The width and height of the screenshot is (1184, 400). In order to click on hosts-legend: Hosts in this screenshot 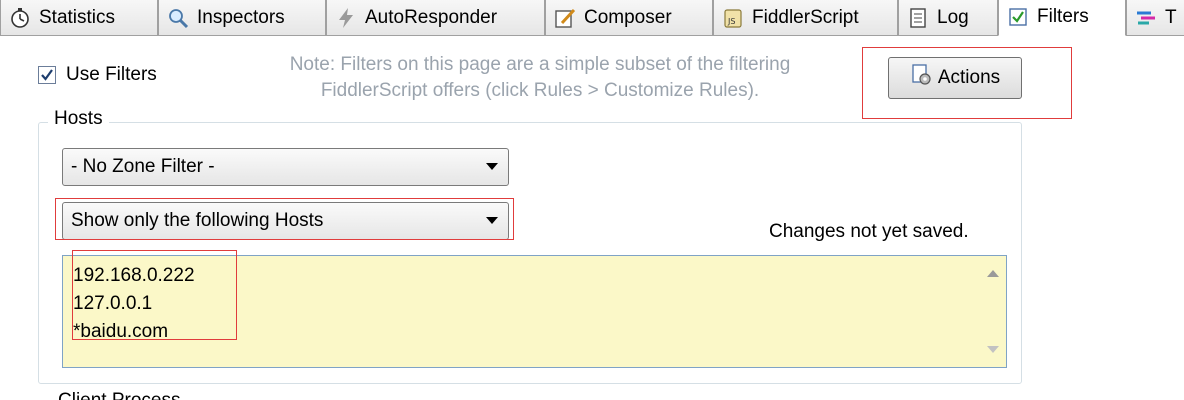, I will do `click(78, 119)`.